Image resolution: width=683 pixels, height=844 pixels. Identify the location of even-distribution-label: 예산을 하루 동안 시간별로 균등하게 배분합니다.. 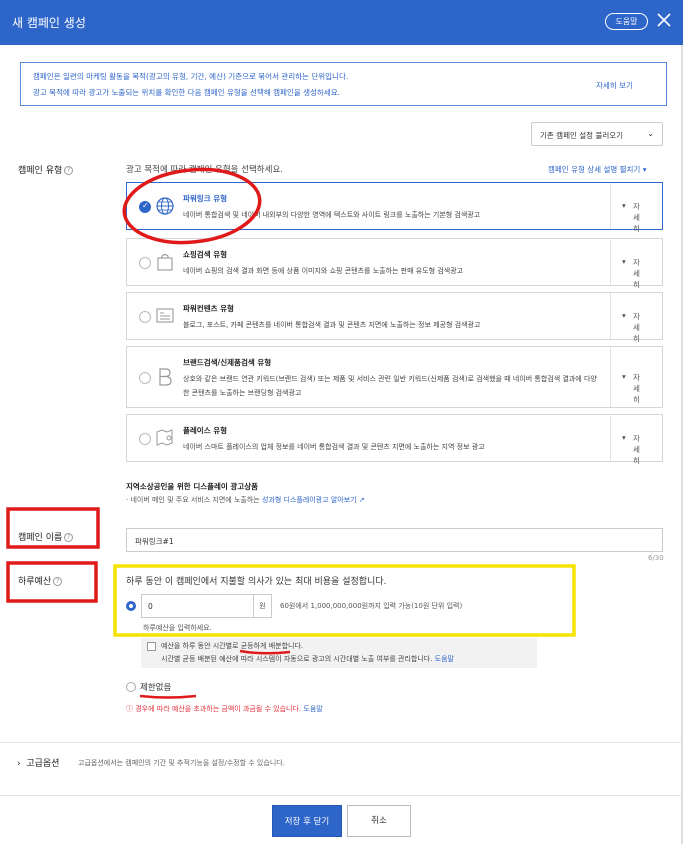
(232, 646).